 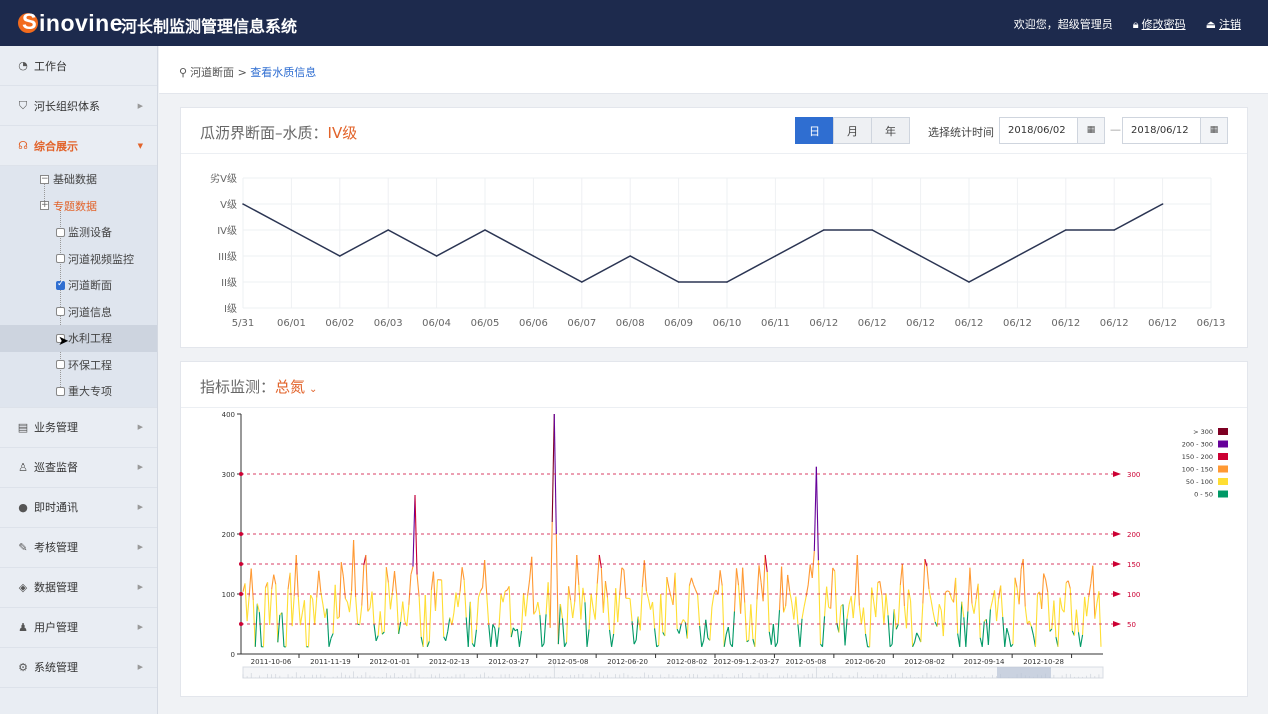 What do you see at coordinates (702, 243) in the screenshot?
I see `water-level-series-line` at bounding box center [702, 243].